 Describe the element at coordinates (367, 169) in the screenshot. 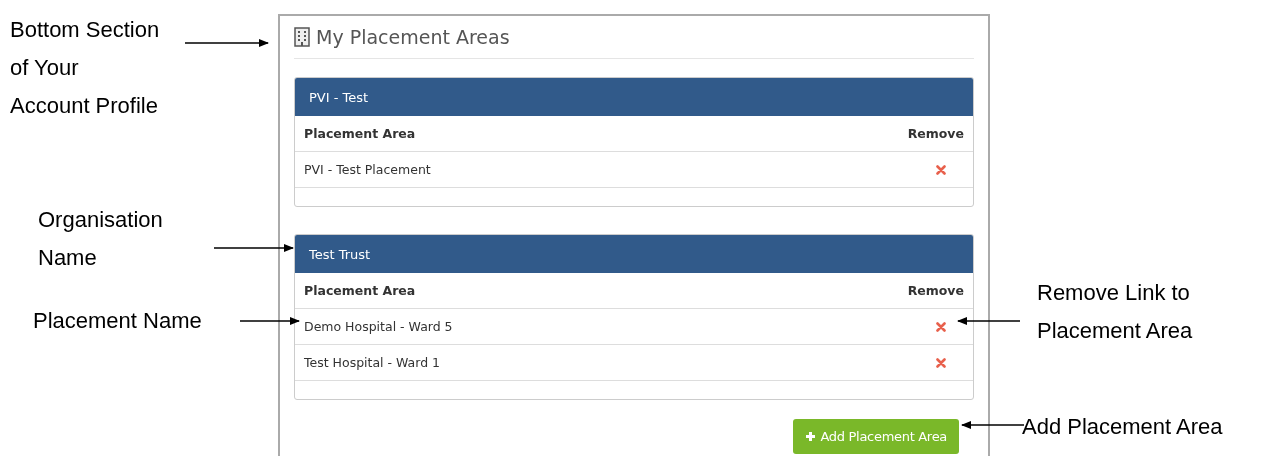

I see `table-cell: PVI - Test Placement` at that location.